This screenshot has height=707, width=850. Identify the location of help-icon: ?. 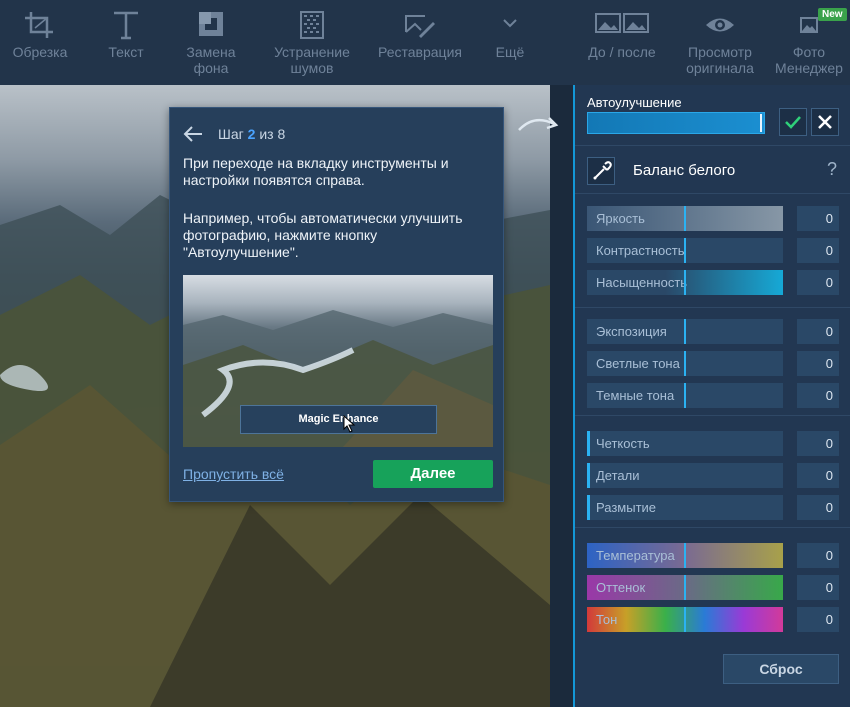
(832, 169).